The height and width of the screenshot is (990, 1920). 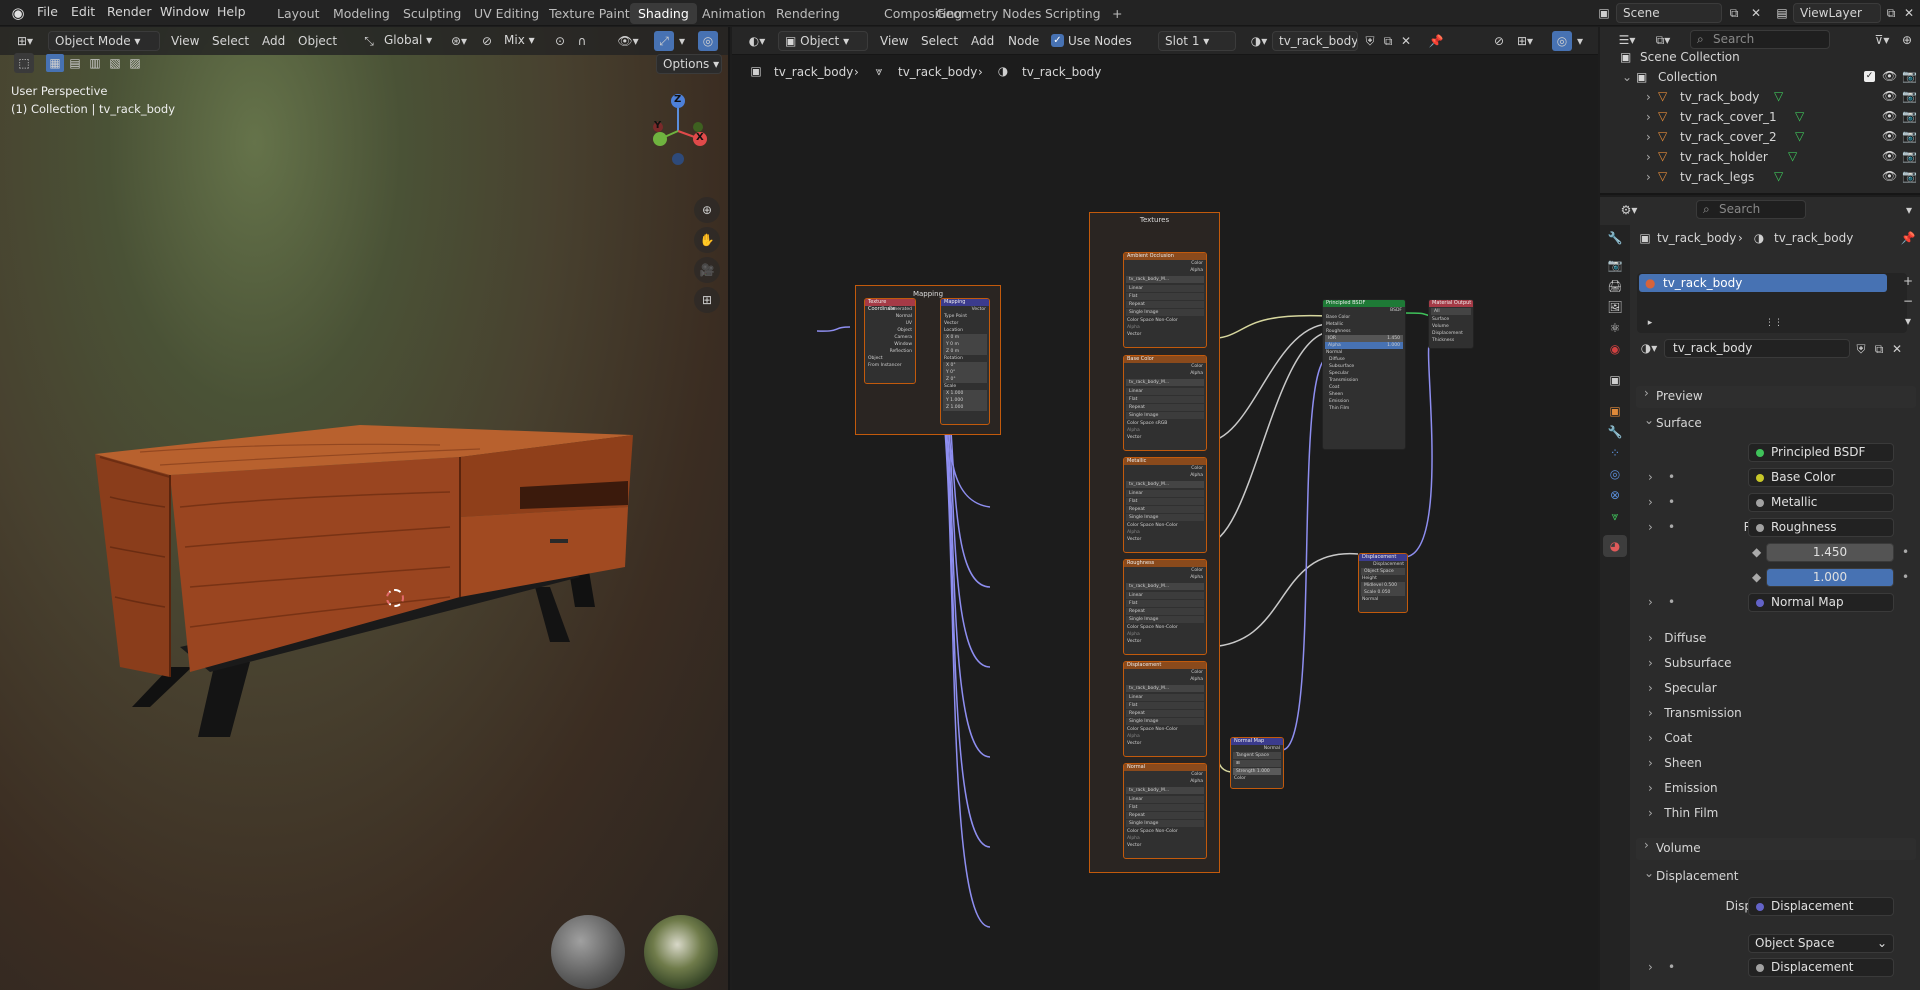 I want to click on surface-subpanel: › Transmission, so click(x=1778, y=713).